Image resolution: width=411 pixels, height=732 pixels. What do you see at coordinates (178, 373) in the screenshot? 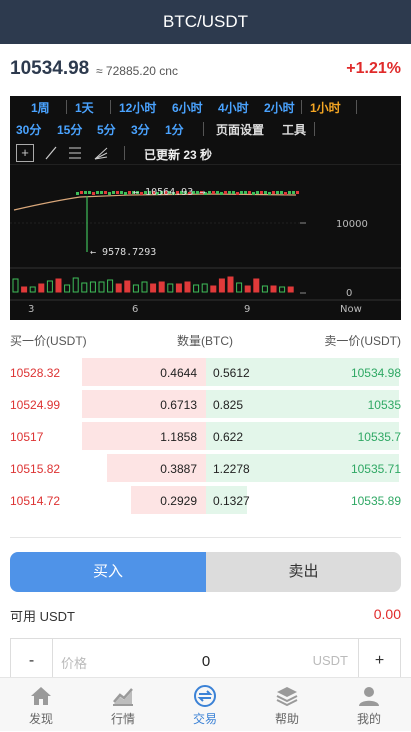
I see `bid-quantity: 0.4644` at bounding box center [178, 373].